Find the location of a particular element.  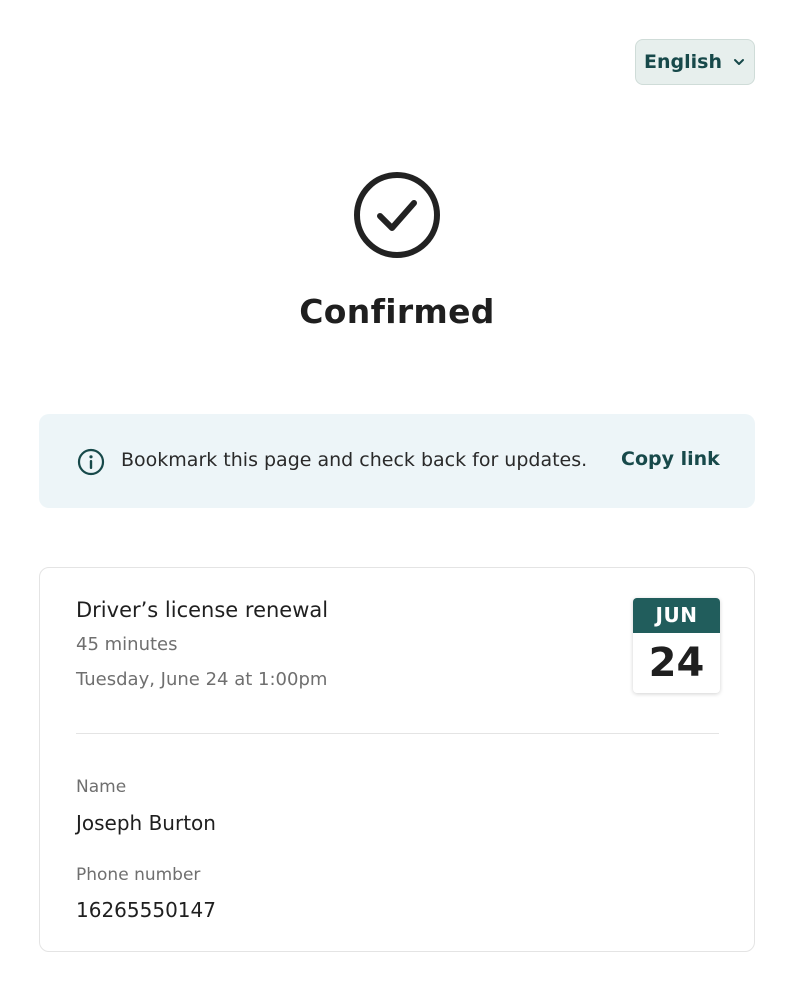

service-title: Driver’s license renewal is located at coordinates (202, 610).